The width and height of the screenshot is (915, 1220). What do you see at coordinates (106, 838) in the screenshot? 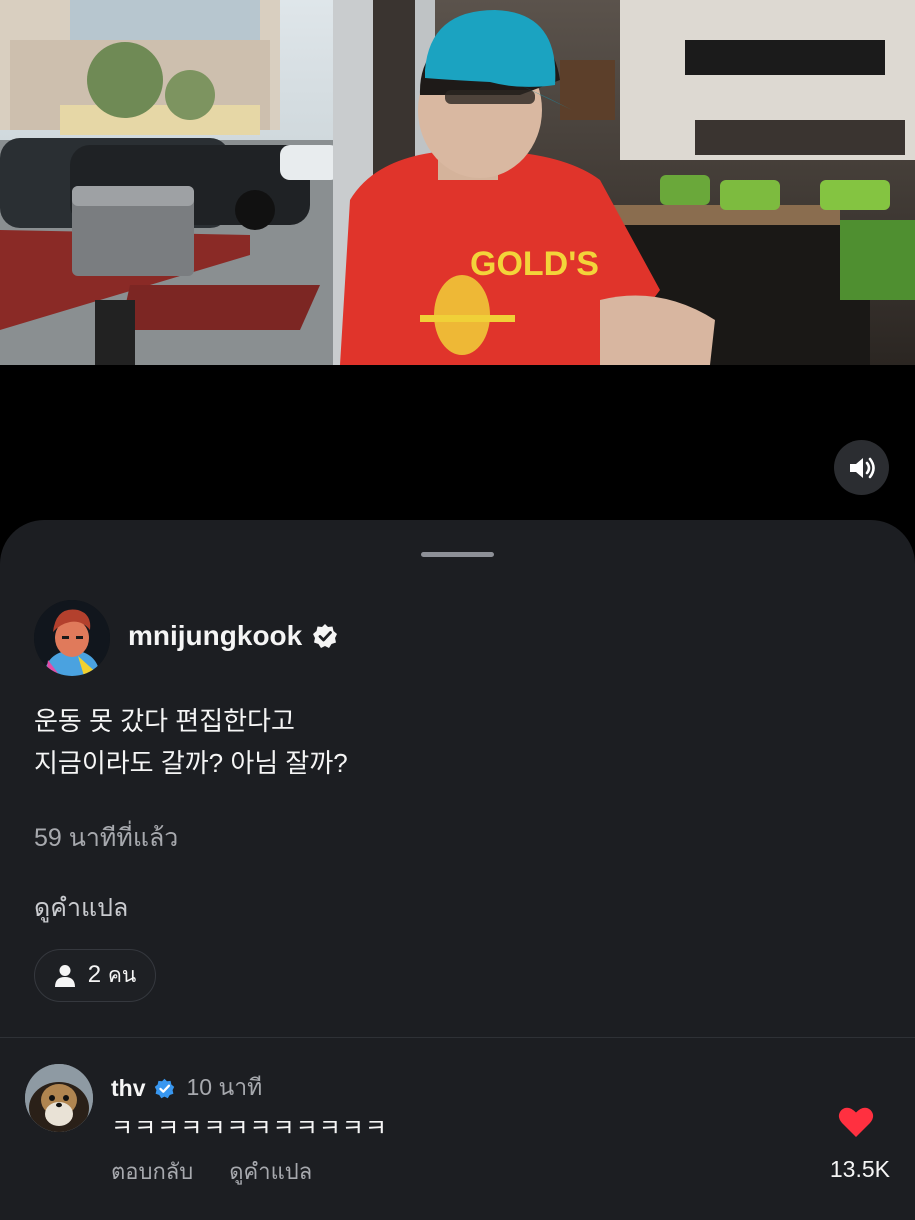
I see `post-timestamp: 59 นาทีที่แล้ว` at bounding box center [106, 838].